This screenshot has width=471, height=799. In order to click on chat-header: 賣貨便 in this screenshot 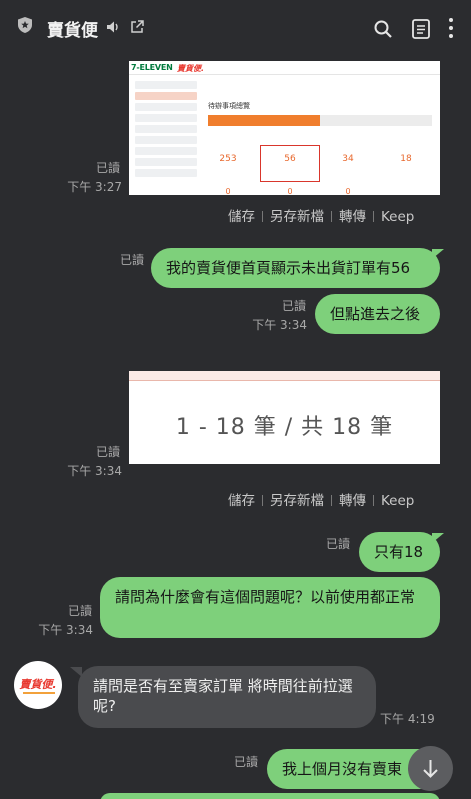, I will do `click(235, 28)`.